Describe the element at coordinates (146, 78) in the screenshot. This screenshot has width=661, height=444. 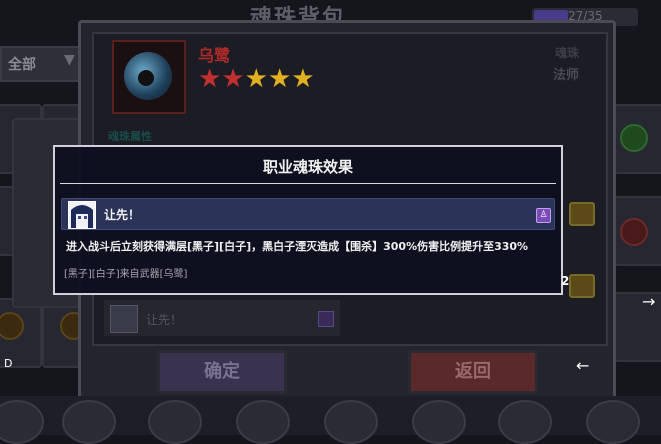
I see `soul-orb-core` at that location.